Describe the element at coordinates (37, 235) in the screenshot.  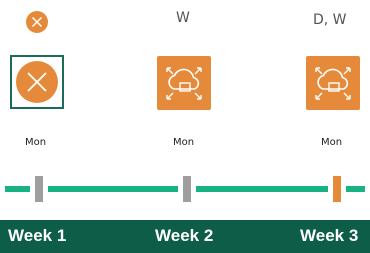
I see `week-label: Week 1` at that location.